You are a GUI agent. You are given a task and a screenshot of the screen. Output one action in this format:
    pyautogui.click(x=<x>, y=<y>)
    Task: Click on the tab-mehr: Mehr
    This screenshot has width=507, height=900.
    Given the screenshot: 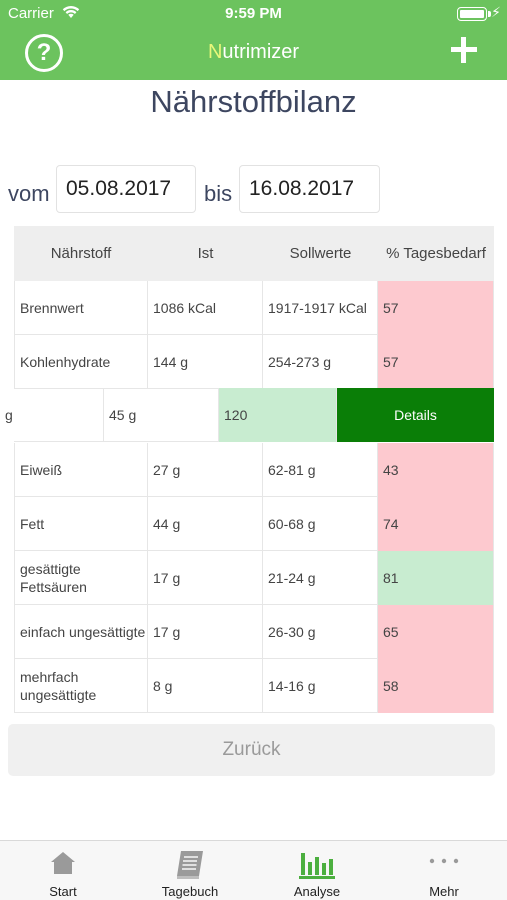 What is the action you would take?
    pyautogui.click(x=444, y=870)
    